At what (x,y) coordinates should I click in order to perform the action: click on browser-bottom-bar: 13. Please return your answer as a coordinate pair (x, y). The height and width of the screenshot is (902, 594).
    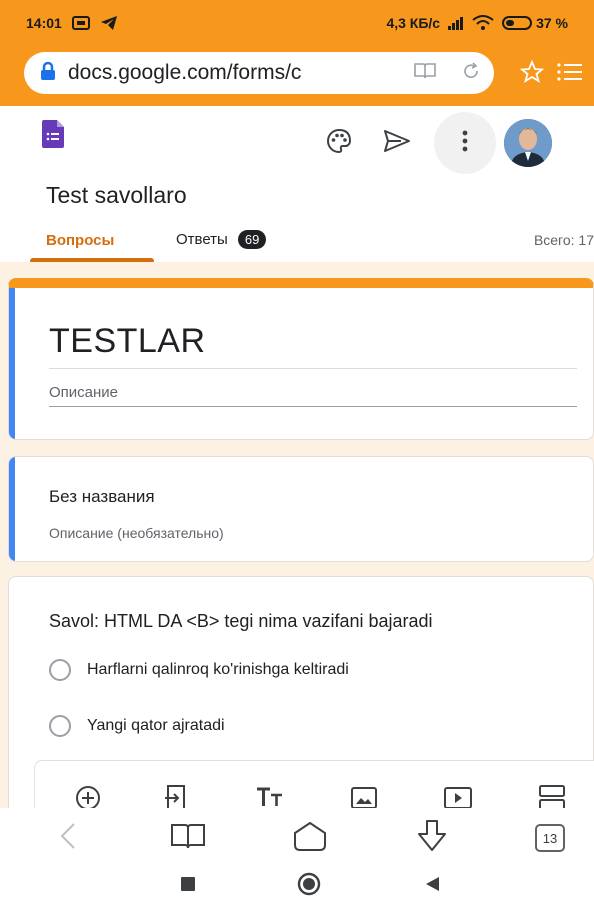
    Looking at the image, I should click on (297, 836).